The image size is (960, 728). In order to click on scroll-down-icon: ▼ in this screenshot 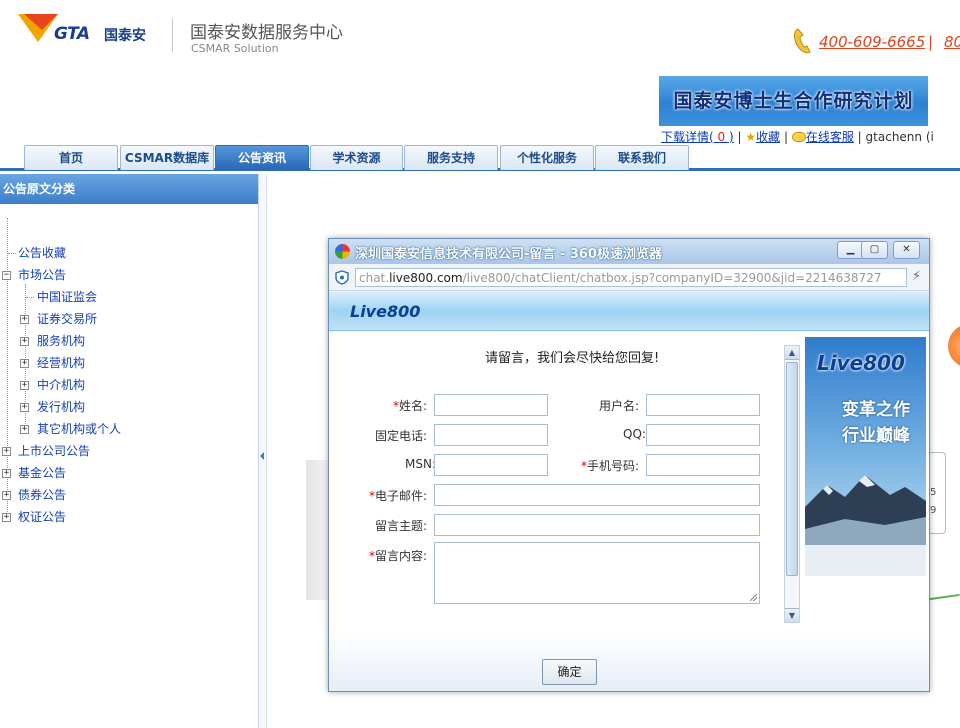, I will do `click(792, 615)`.